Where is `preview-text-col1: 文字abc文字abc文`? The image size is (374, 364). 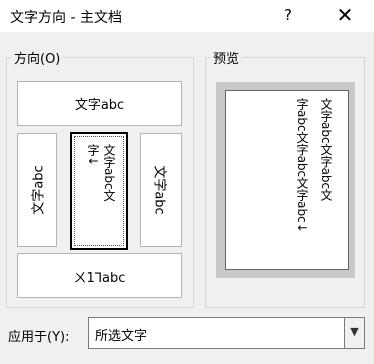 preview-text-col1: 文字abc文字abc文 is located at coordinates (326, 150).